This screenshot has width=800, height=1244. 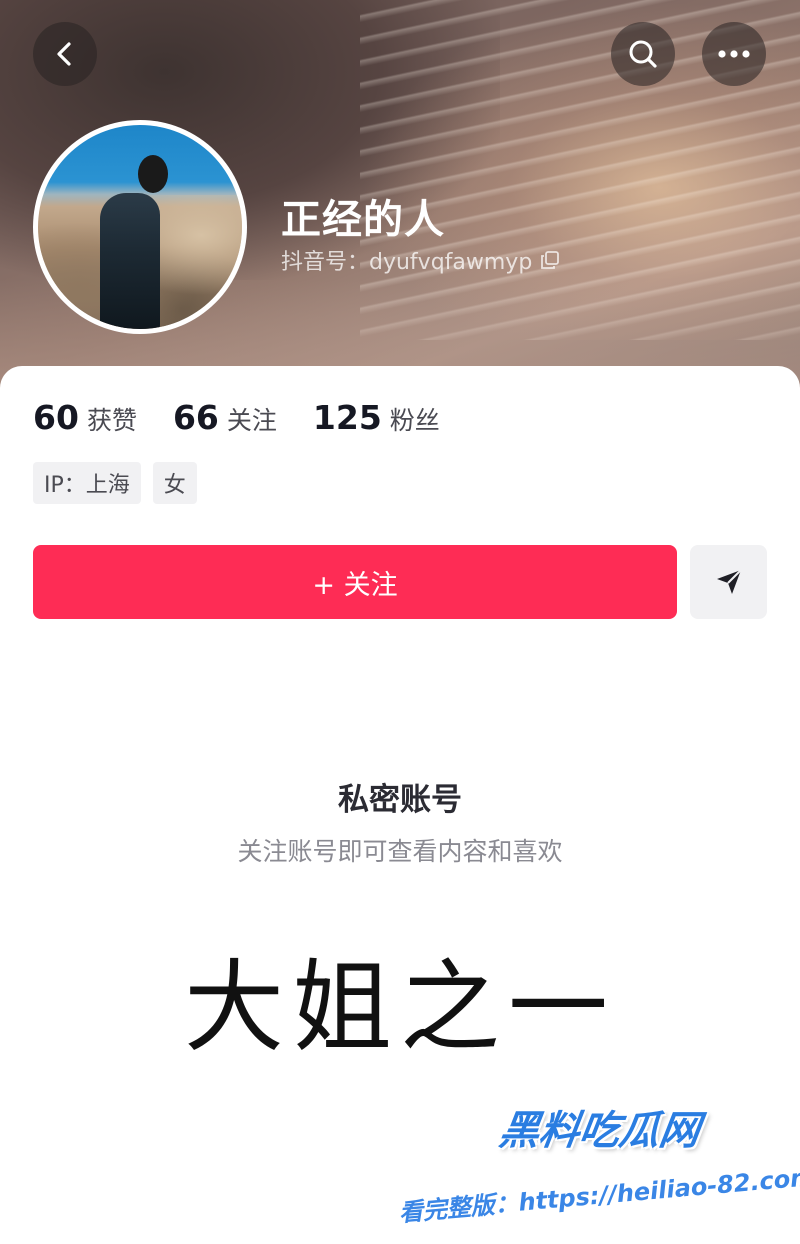 I want to click on chevron-left-icon, so click(x=64, y=54).